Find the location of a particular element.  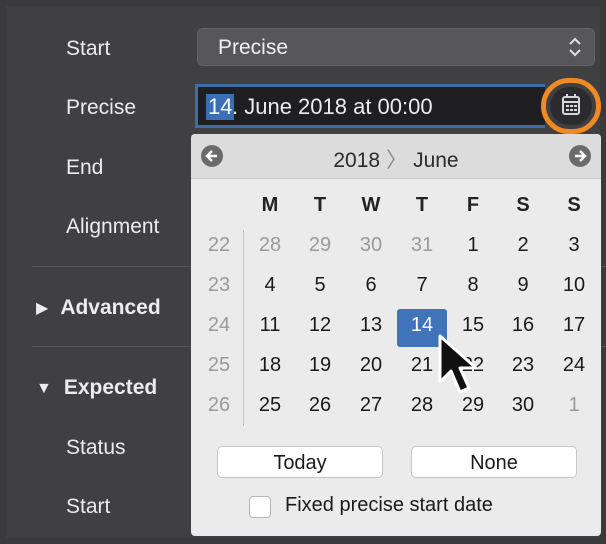

calendar-day: 16 is located at coordinates (523, 325).